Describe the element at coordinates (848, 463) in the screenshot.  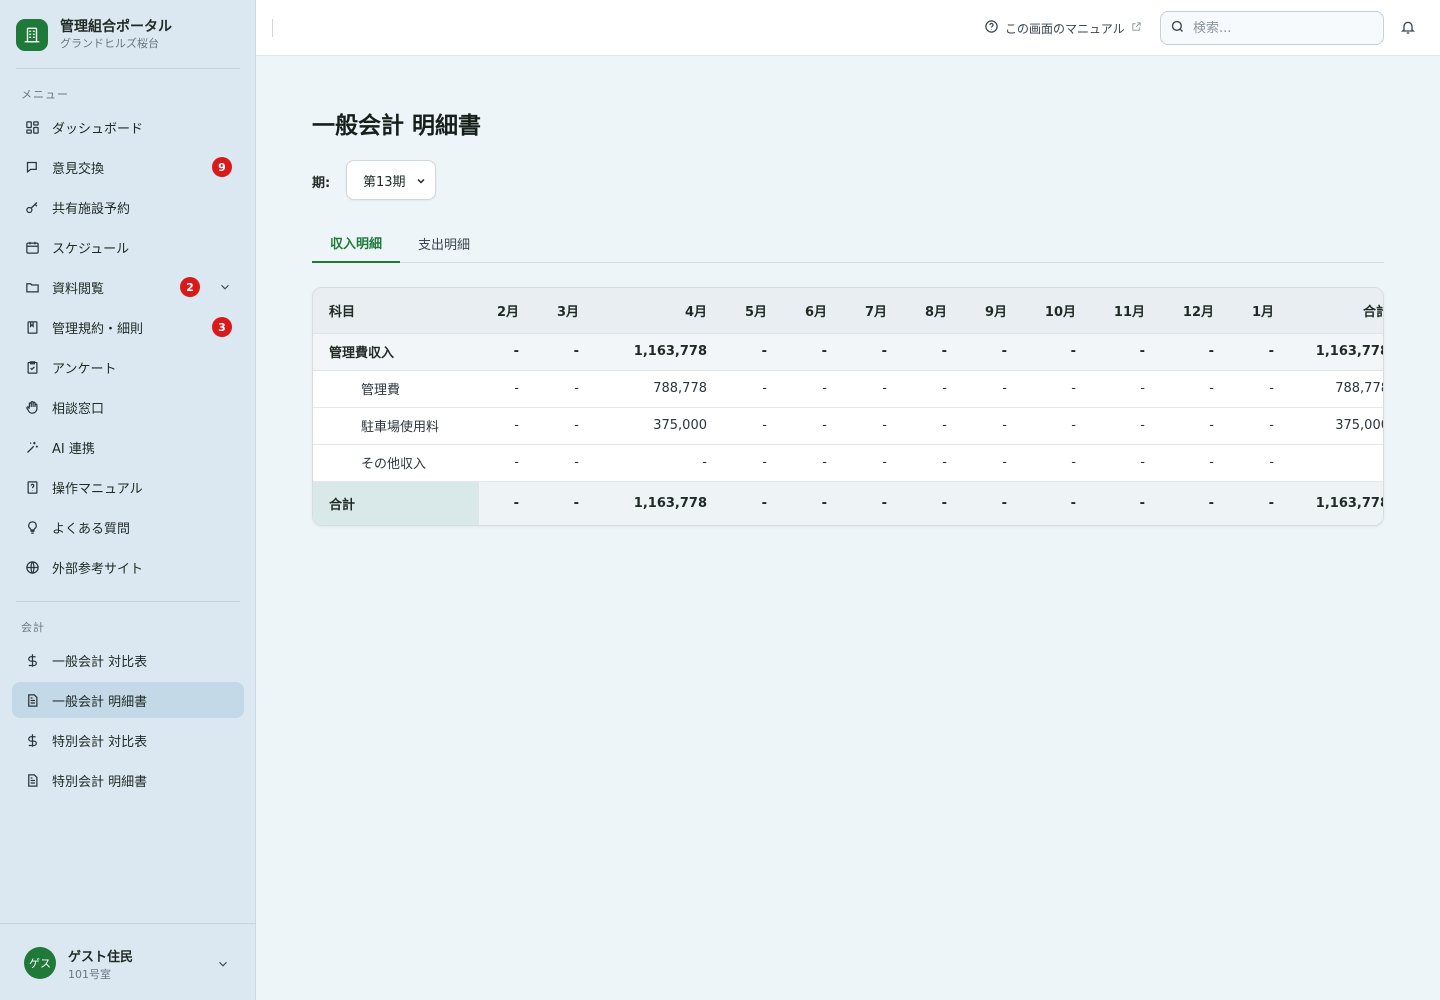
I see `table-row: その他収入-------------` at that location.